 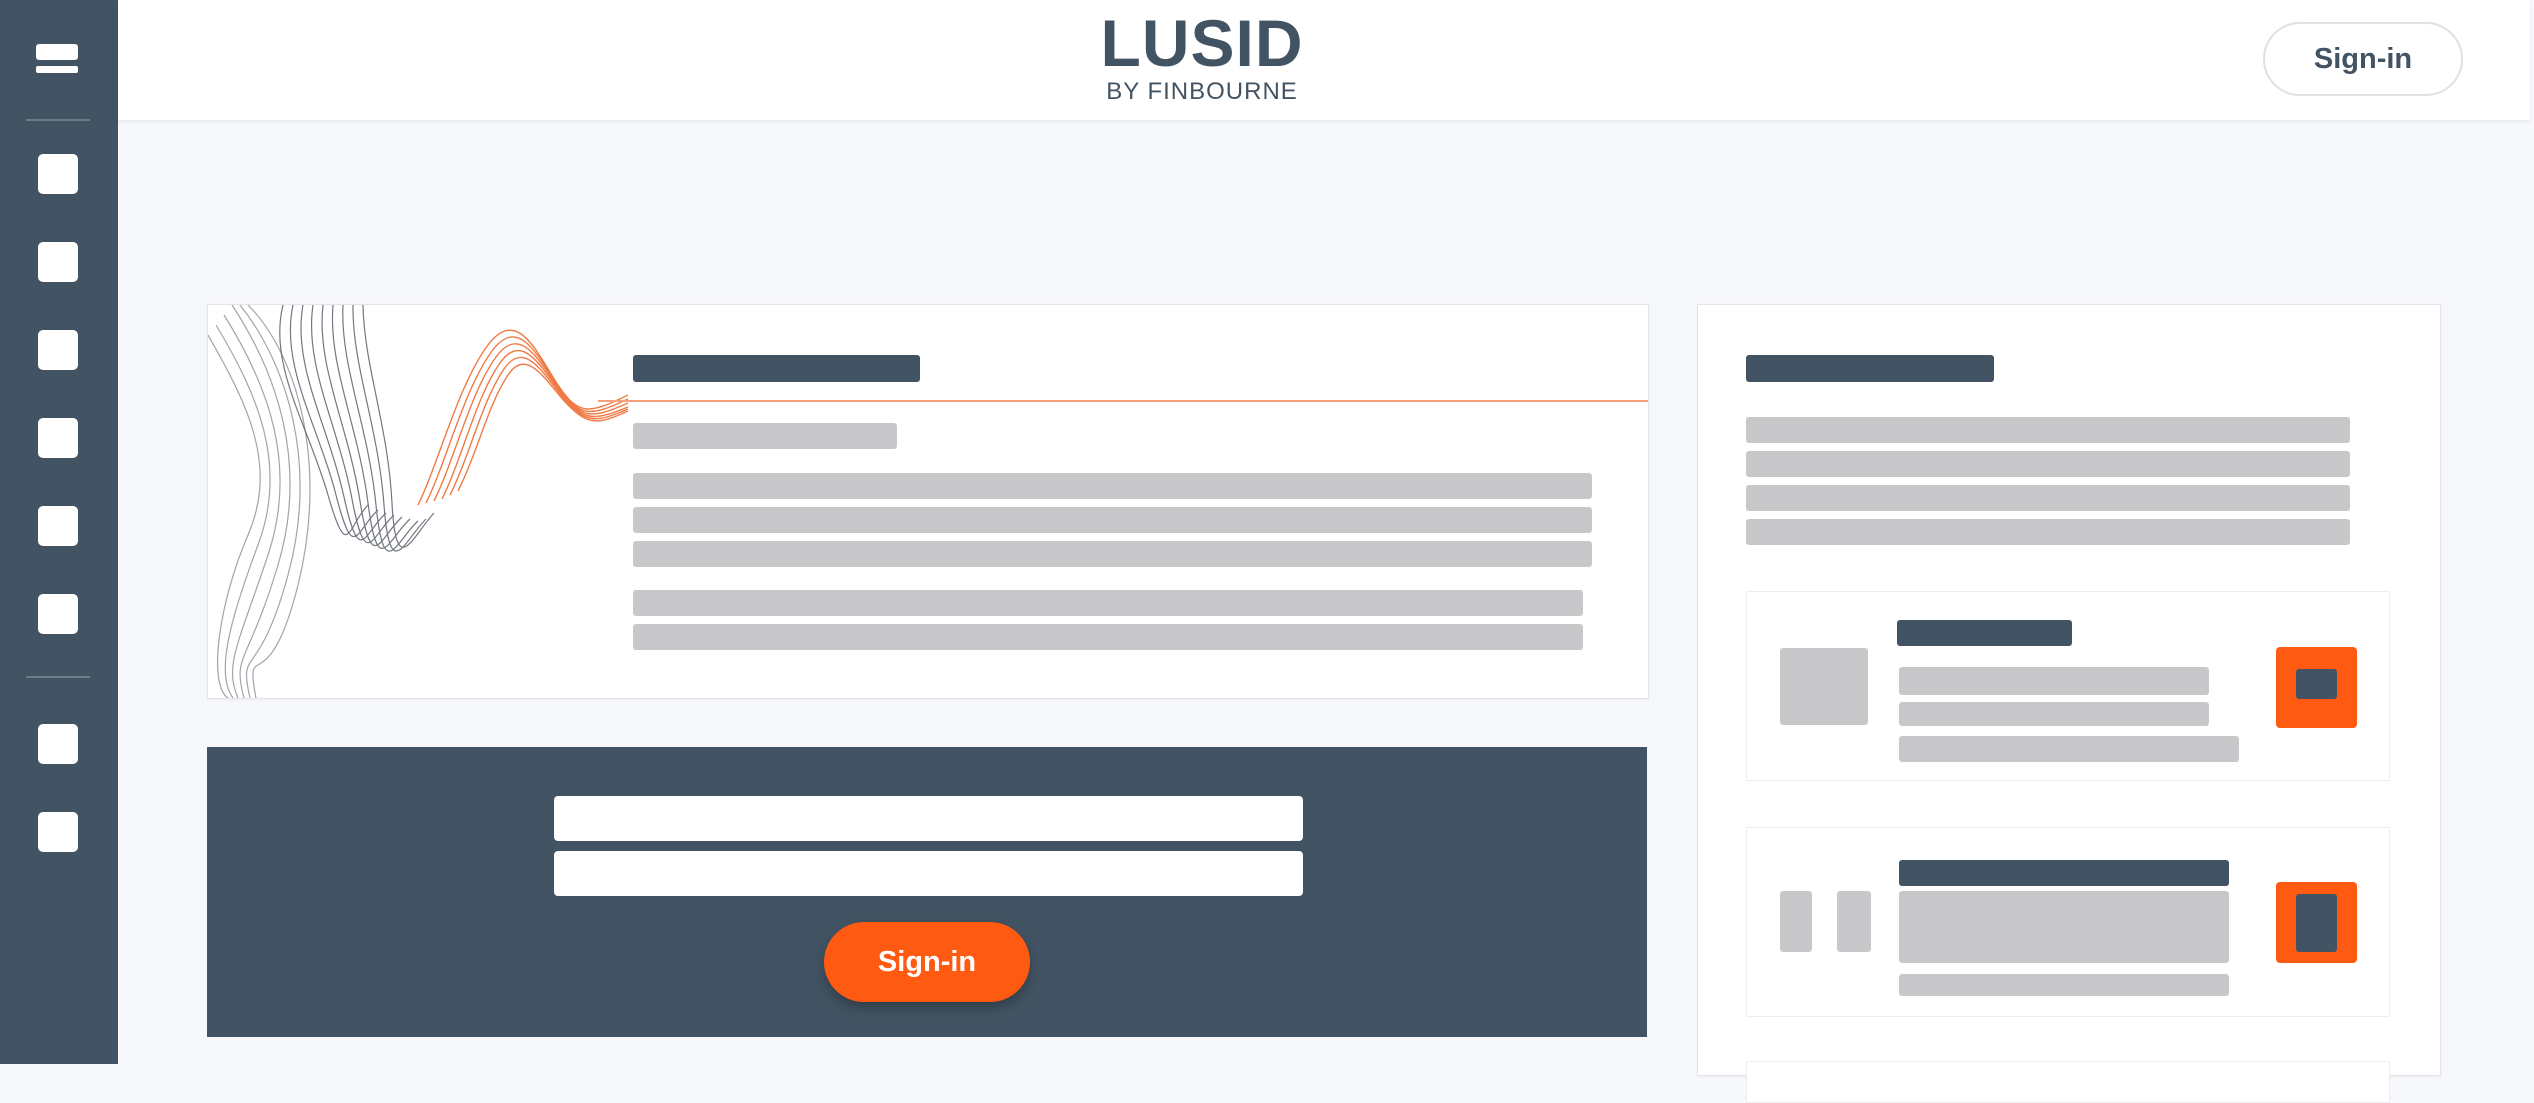 What do you see at coordinates (57, 59) in the screenshot?
I see `menu-icon` at bounding box center [57, 59].